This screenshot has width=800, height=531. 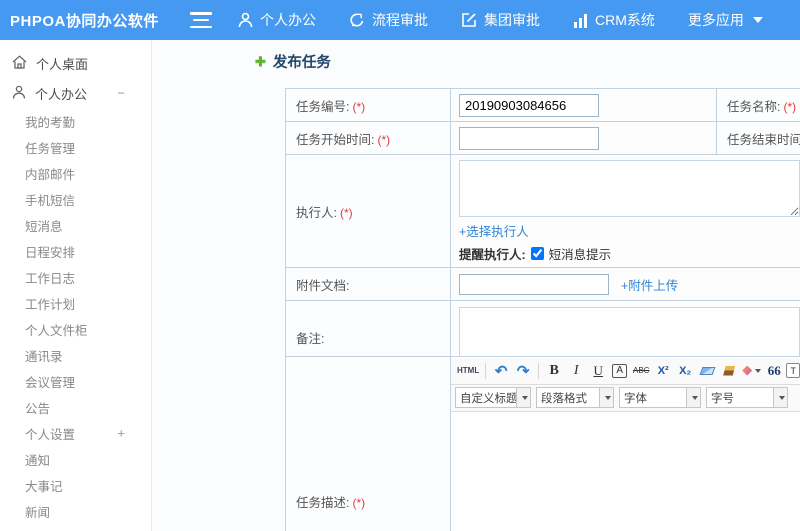 What do you see at coordinates (121, 433) in the screenshot?
I see `expand-plus-icon: +` at bounding box center [121, 433].